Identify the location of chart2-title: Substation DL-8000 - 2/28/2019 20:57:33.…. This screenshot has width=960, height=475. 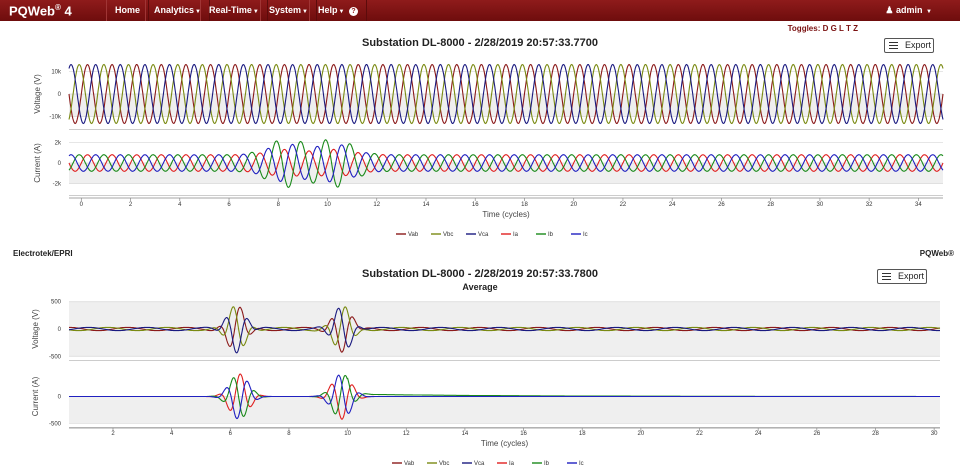
(479, 274).